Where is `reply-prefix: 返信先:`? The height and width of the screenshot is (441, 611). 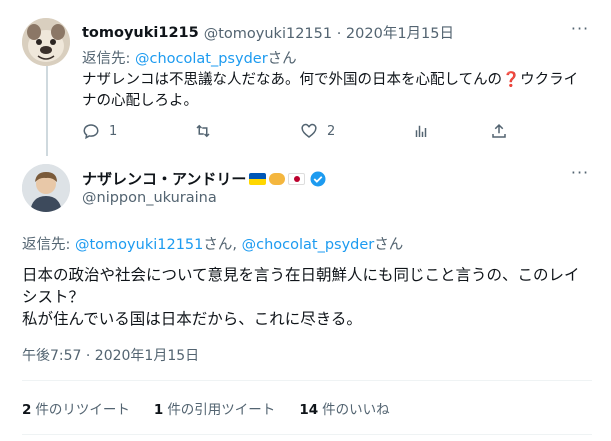
reply-prefix: 返信先: is located at coordinates (108, 59).